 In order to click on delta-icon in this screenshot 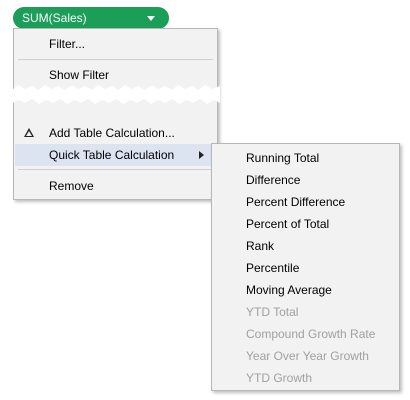, I will do `click(29, 132)`.